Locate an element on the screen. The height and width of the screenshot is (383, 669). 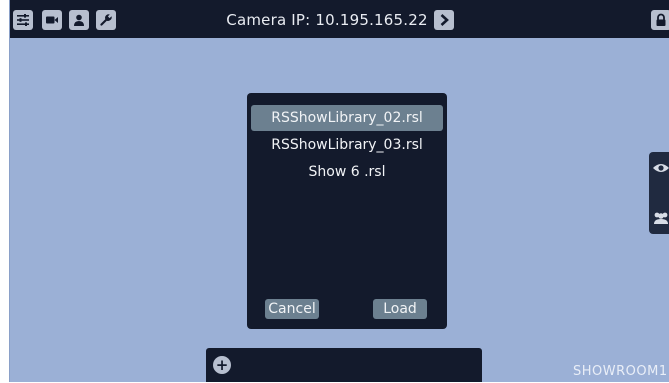
add-button: + is located at coordinates (222, 365).